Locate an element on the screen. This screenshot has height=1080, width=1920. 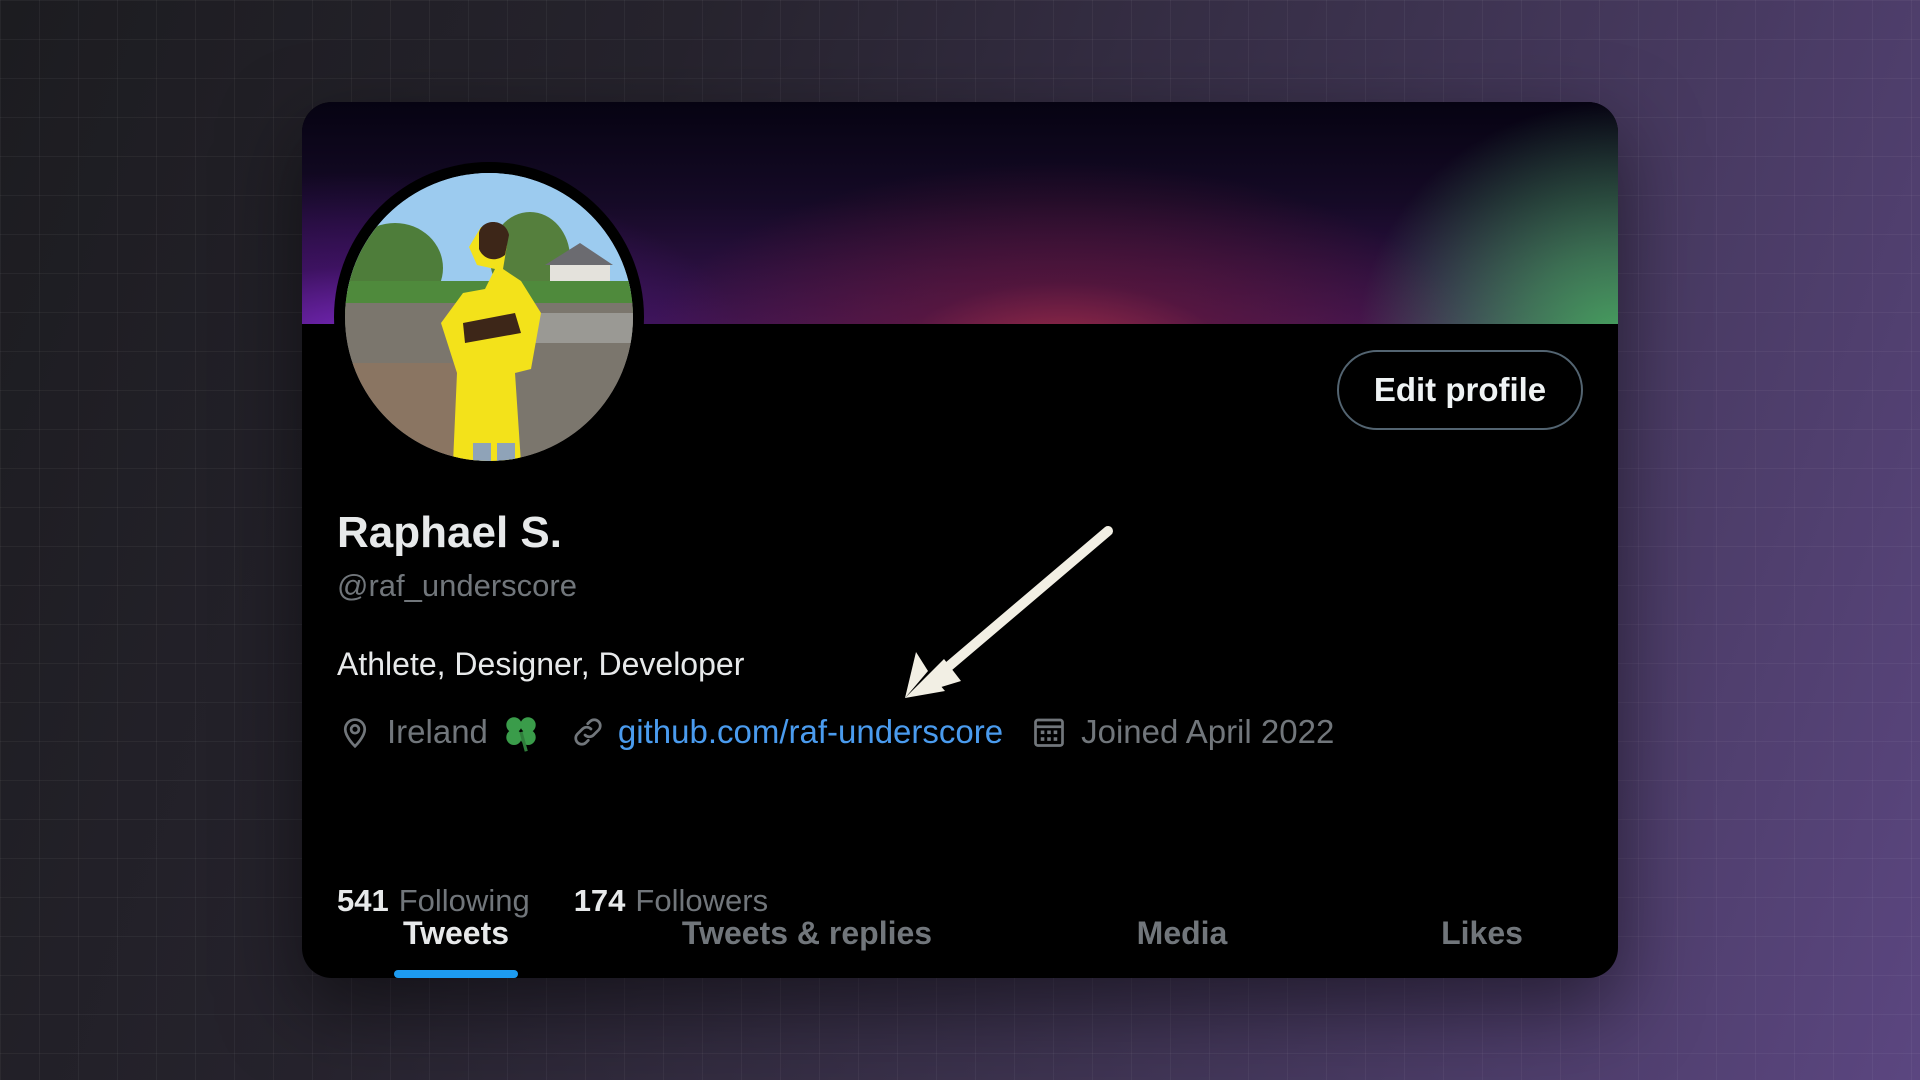
avatar-photo is located at coordinates (489, 317).